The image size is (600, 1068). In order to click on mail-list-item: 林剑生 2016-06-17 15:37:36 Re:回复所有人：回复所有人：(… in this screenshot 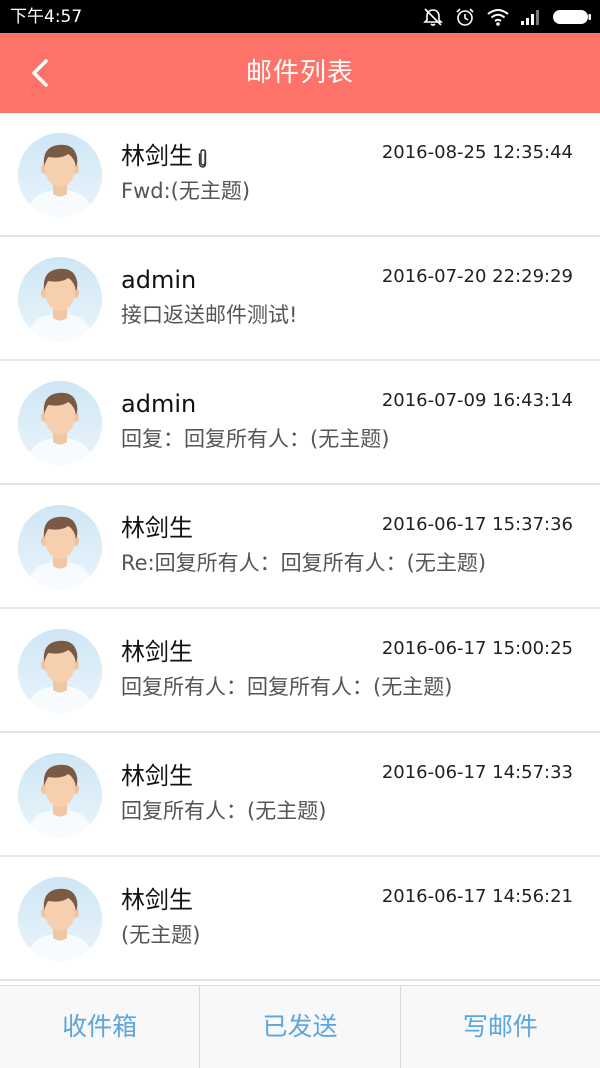, I will do `click(300, 547)`.